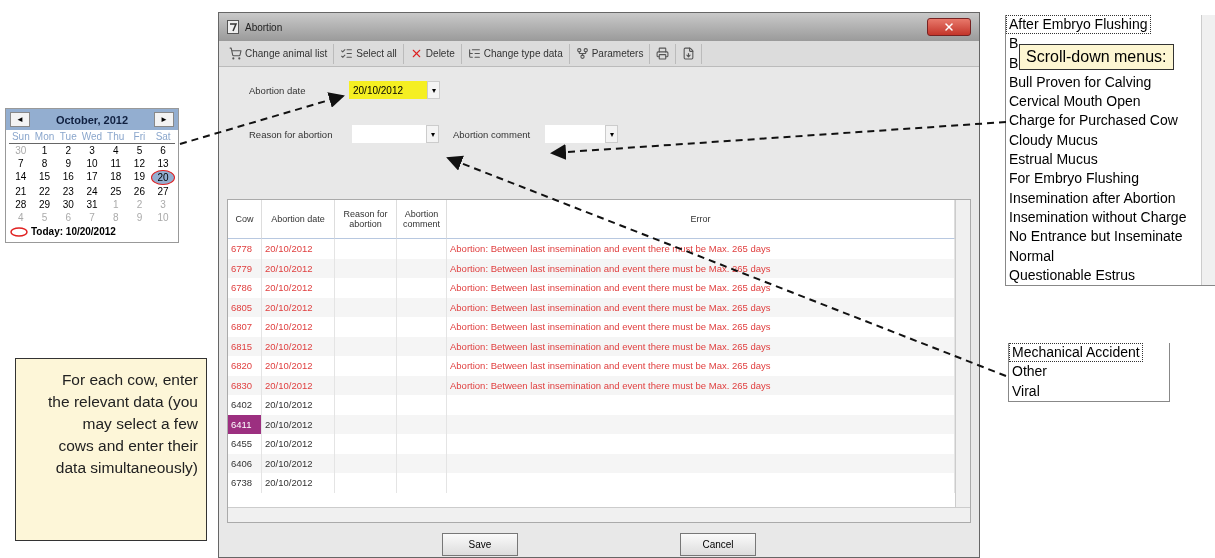  Describe the element at coordinates (92, 191) in the screenshot. I see `calendar-day: 24` at that location.